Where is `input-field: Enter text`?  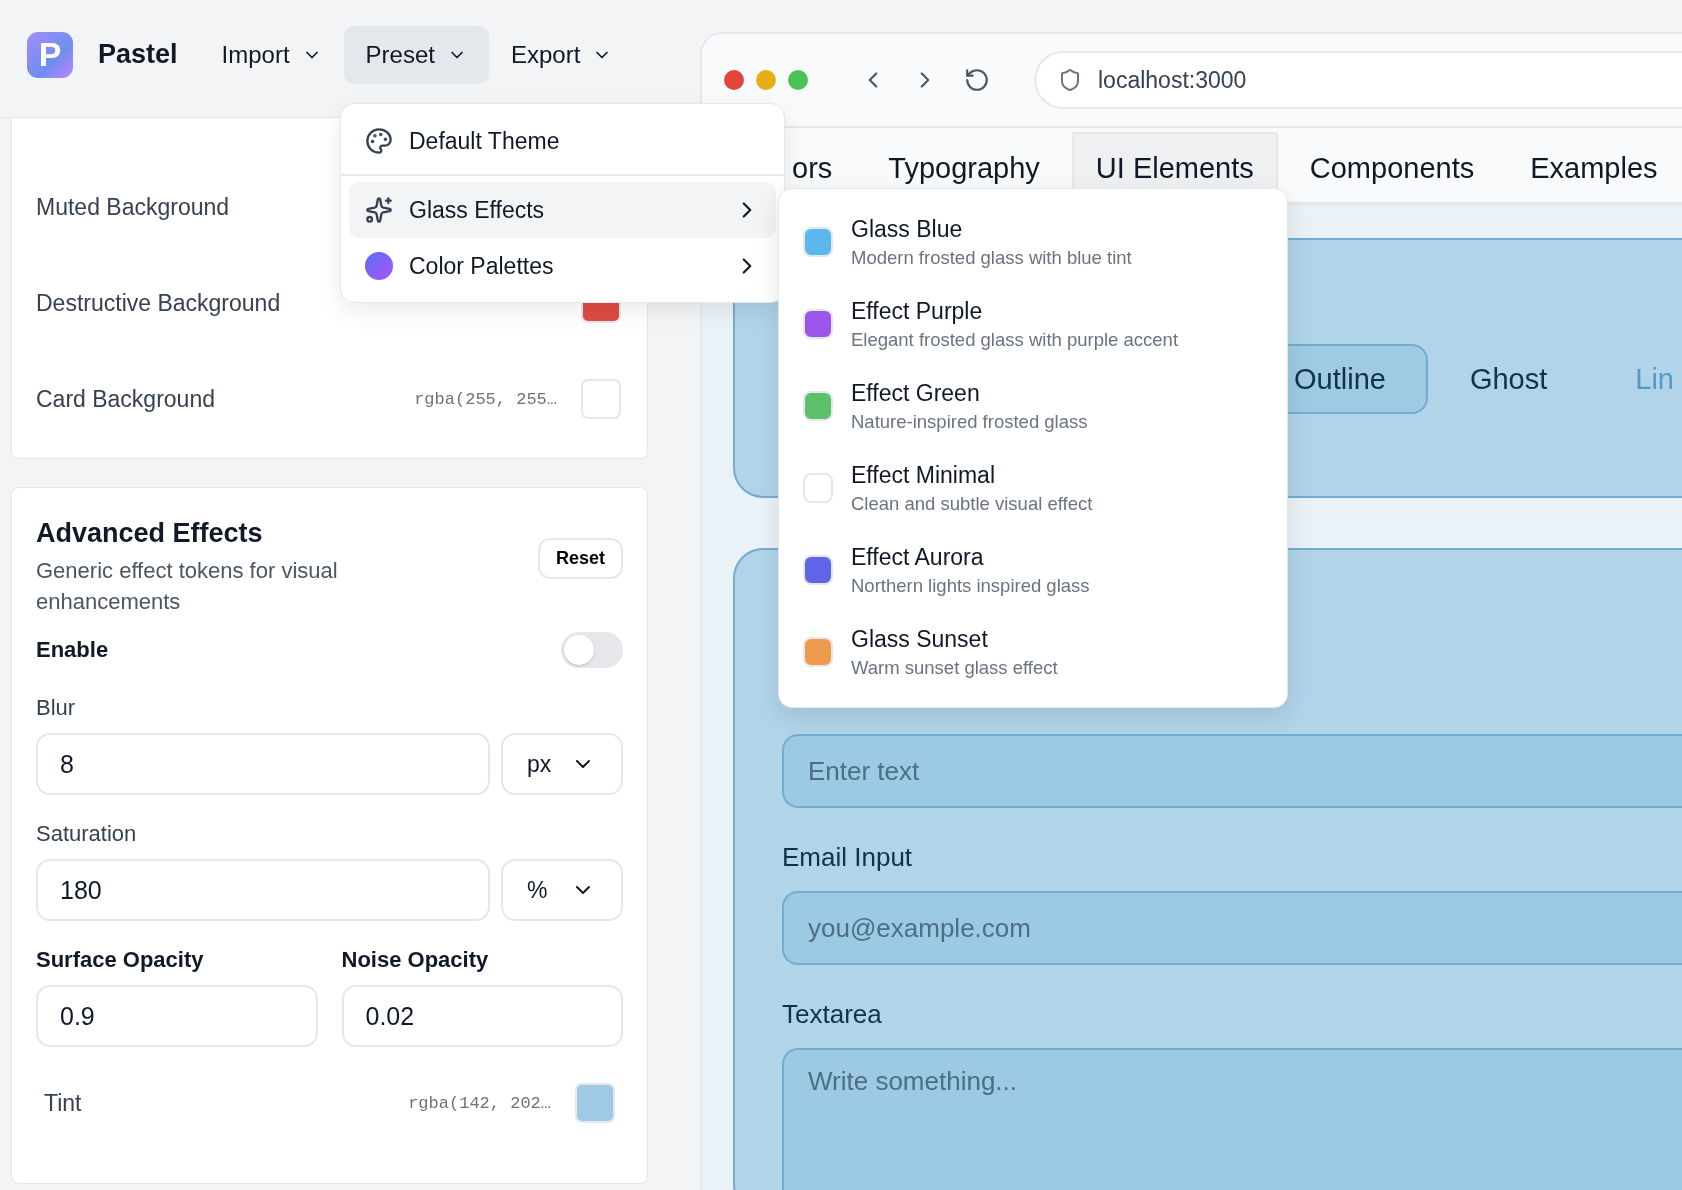 input-field: Enter text is located at coordinates (1232, 771).